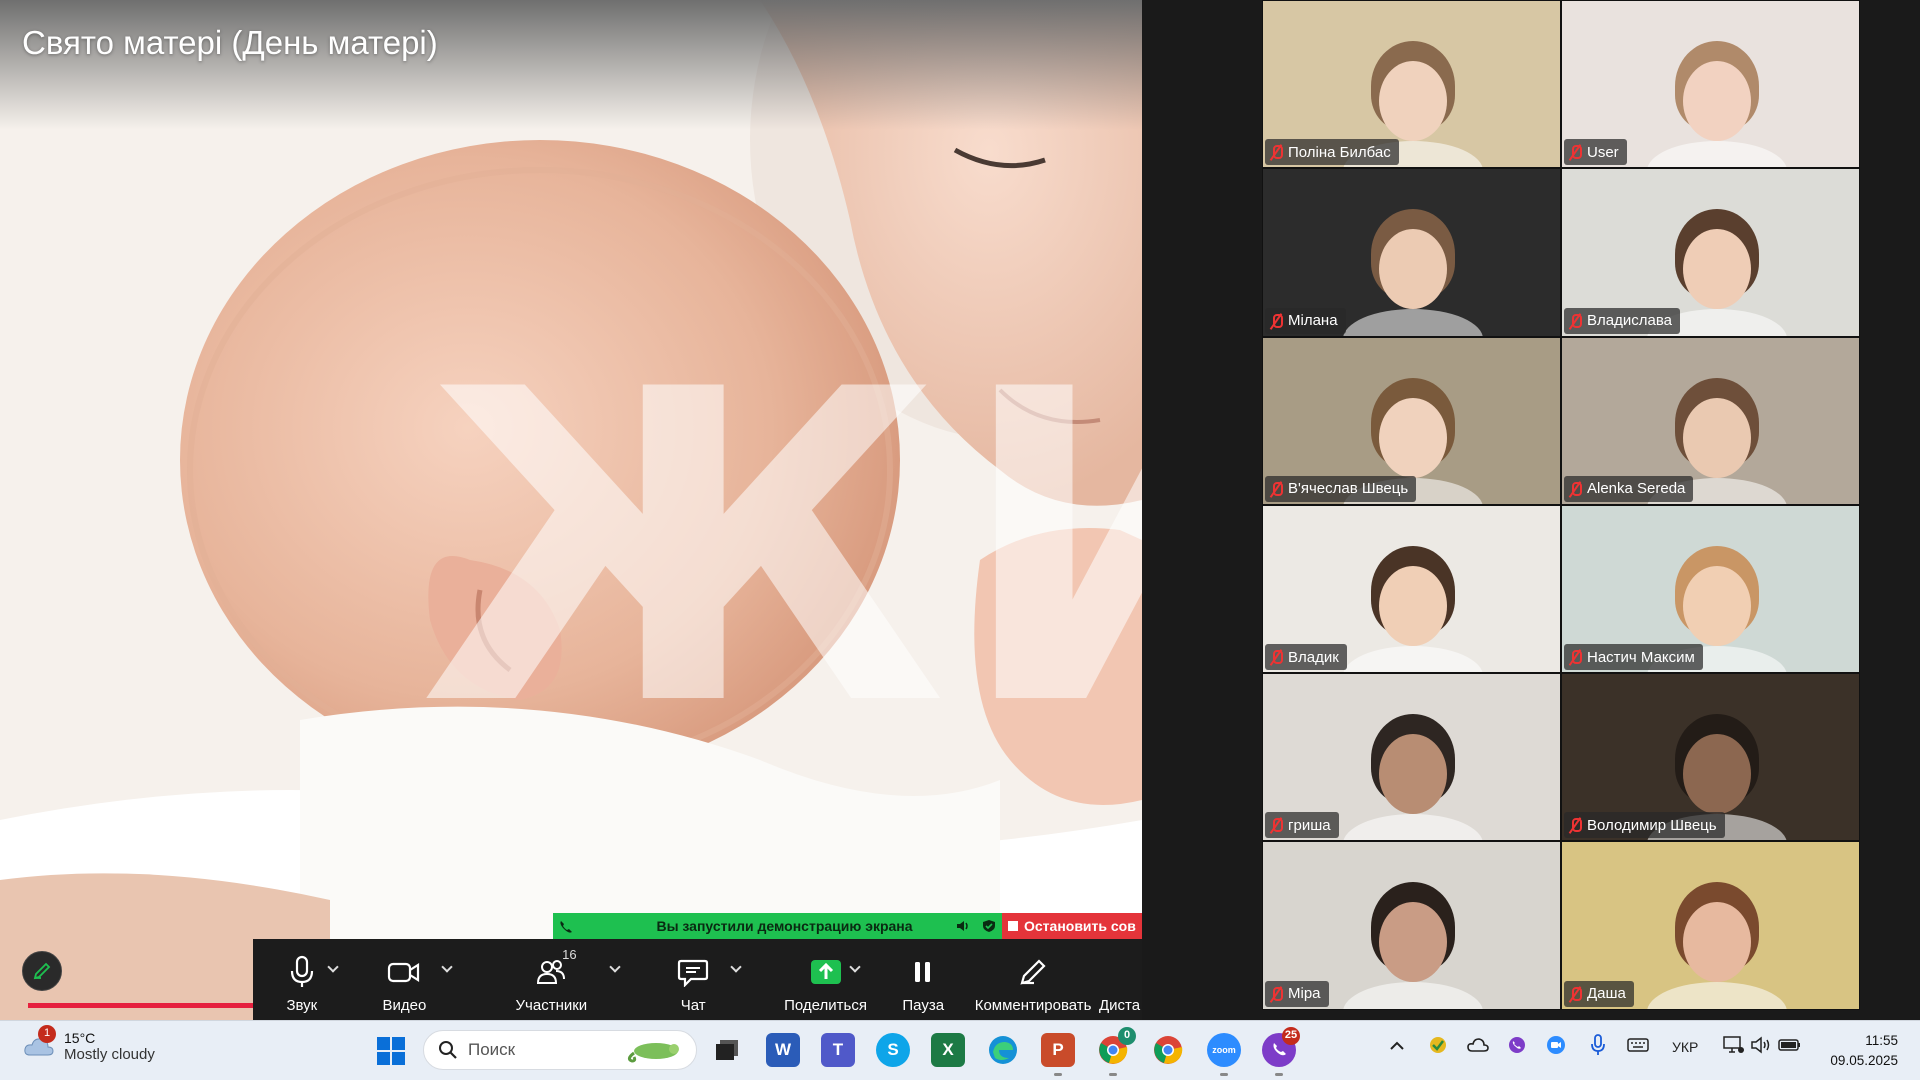 The image size is (1920, 1080). I want to click on excel-icon: X, so click(948, 1049).